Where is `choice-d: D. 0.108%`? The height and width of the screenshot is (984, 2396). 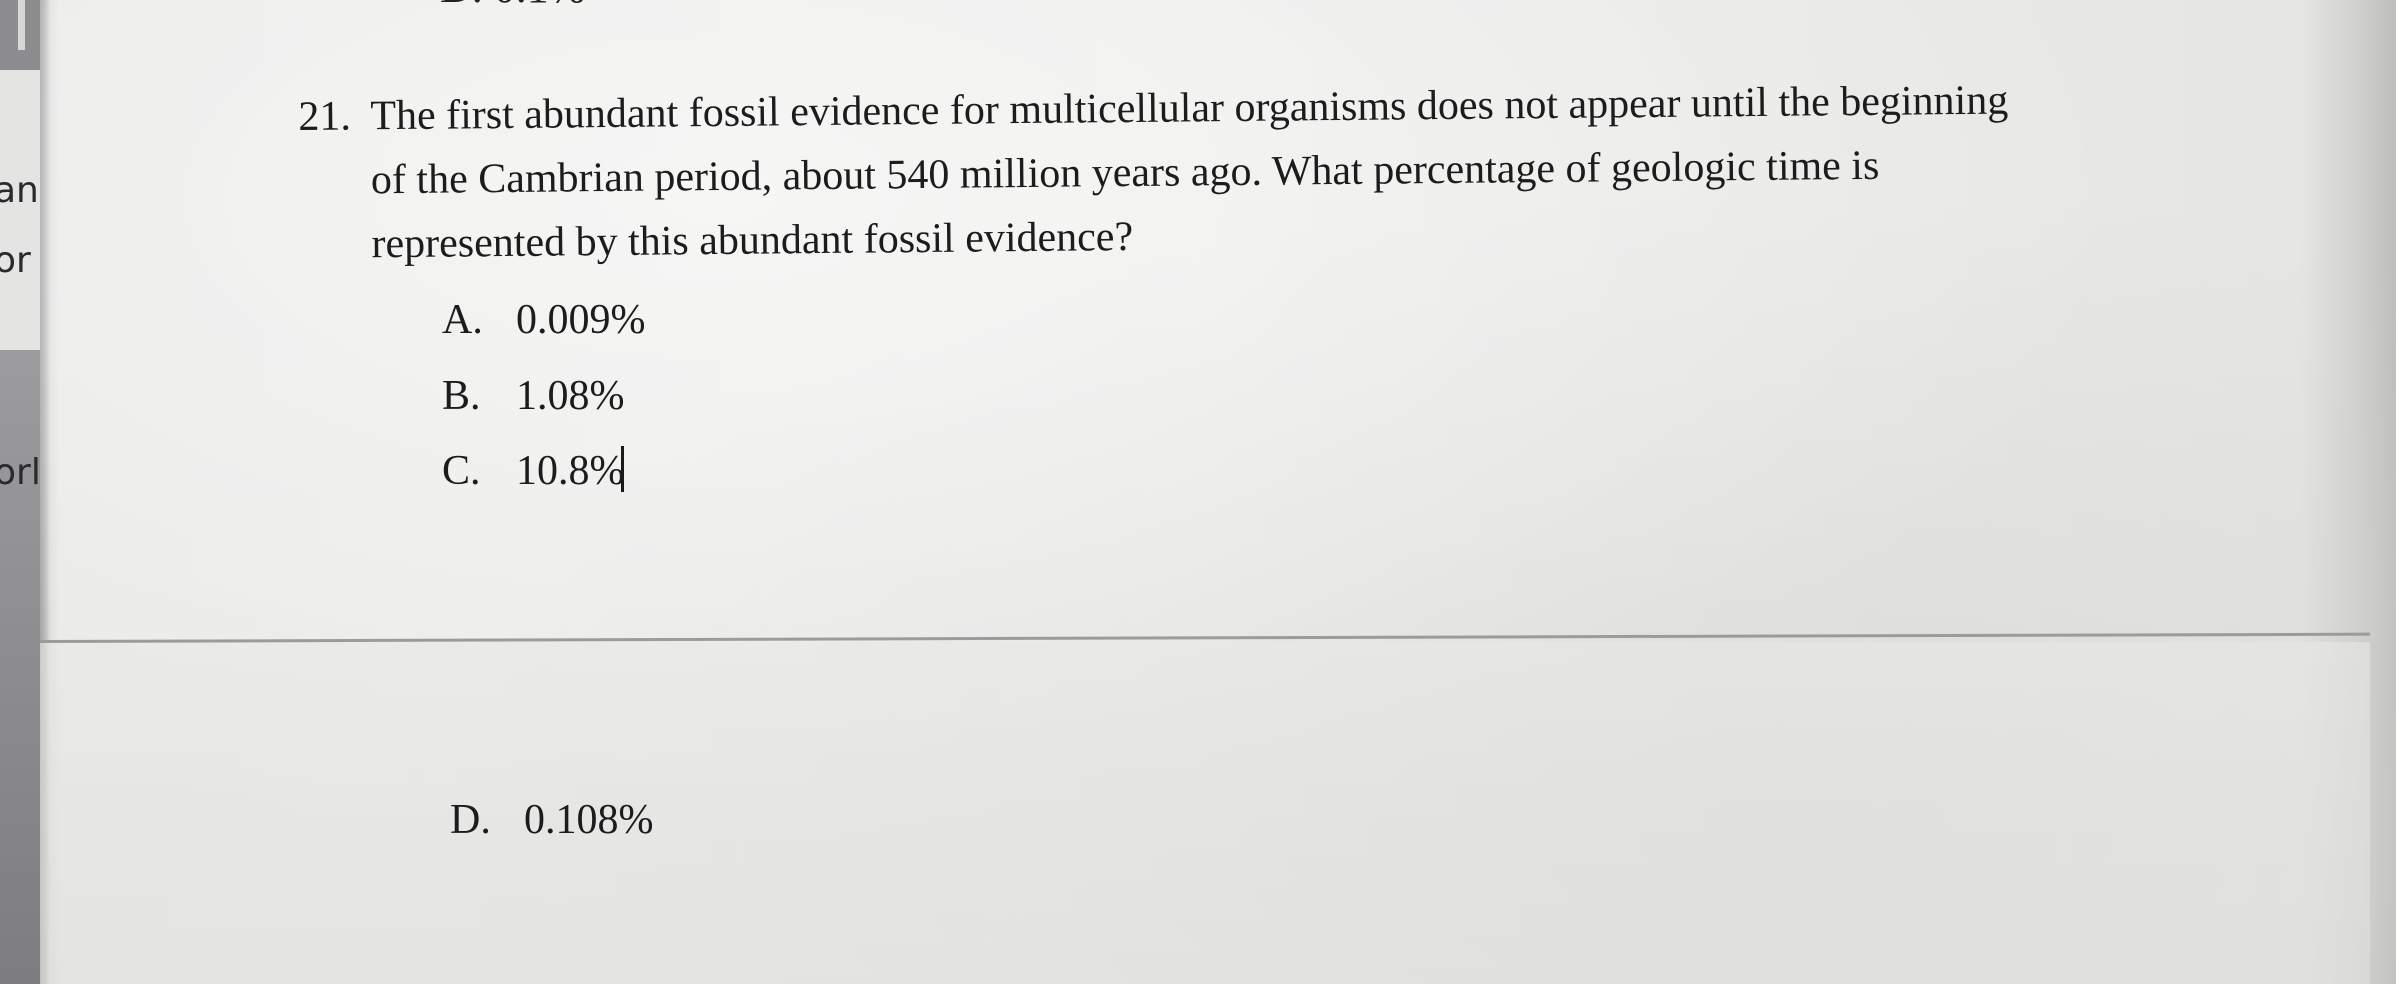
choice-d: D. 0.108% is located at coordinates (552, 820).